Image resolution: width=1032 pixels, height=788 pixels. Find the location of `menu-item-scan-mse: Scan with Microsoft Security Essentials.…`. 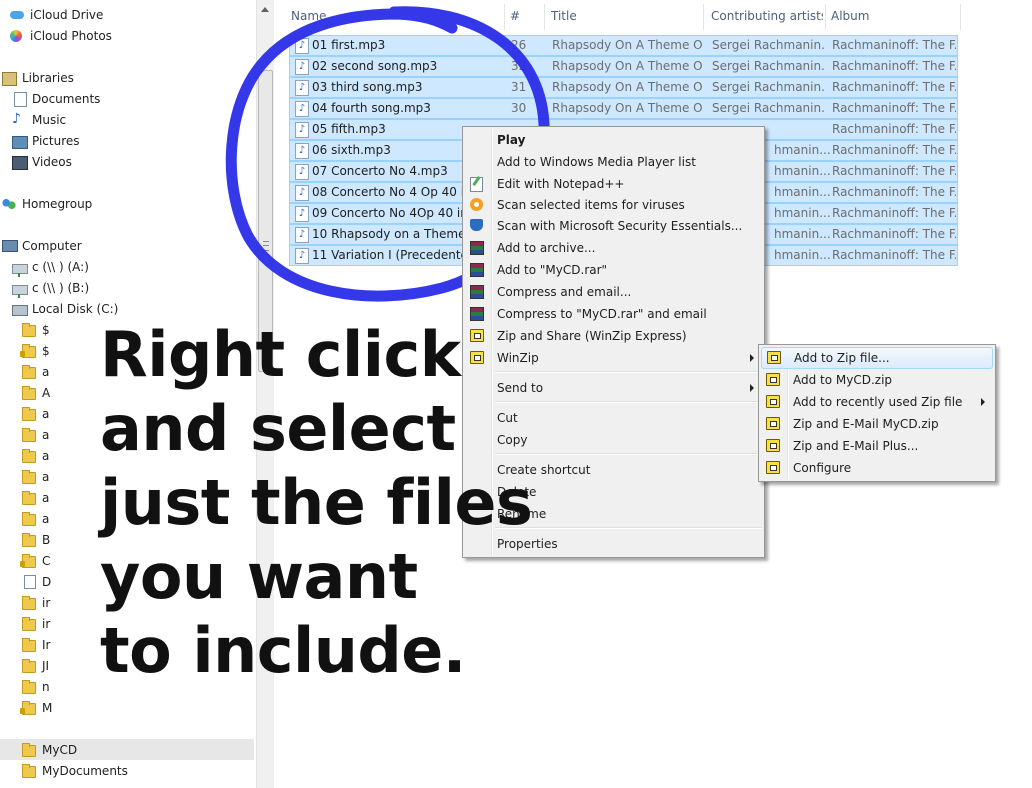

menu-item-scan-mse: Scan with Microsoft Security Essentials.… is located at coordinates (613, 226).